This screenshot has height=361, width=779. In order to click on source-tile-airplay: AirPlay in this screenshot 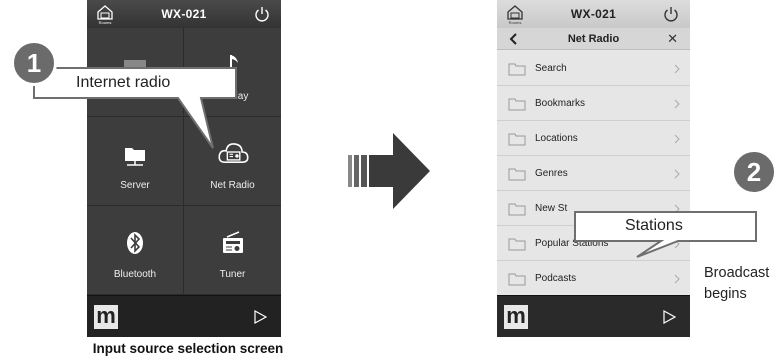, I will do `click(232, 72)`.